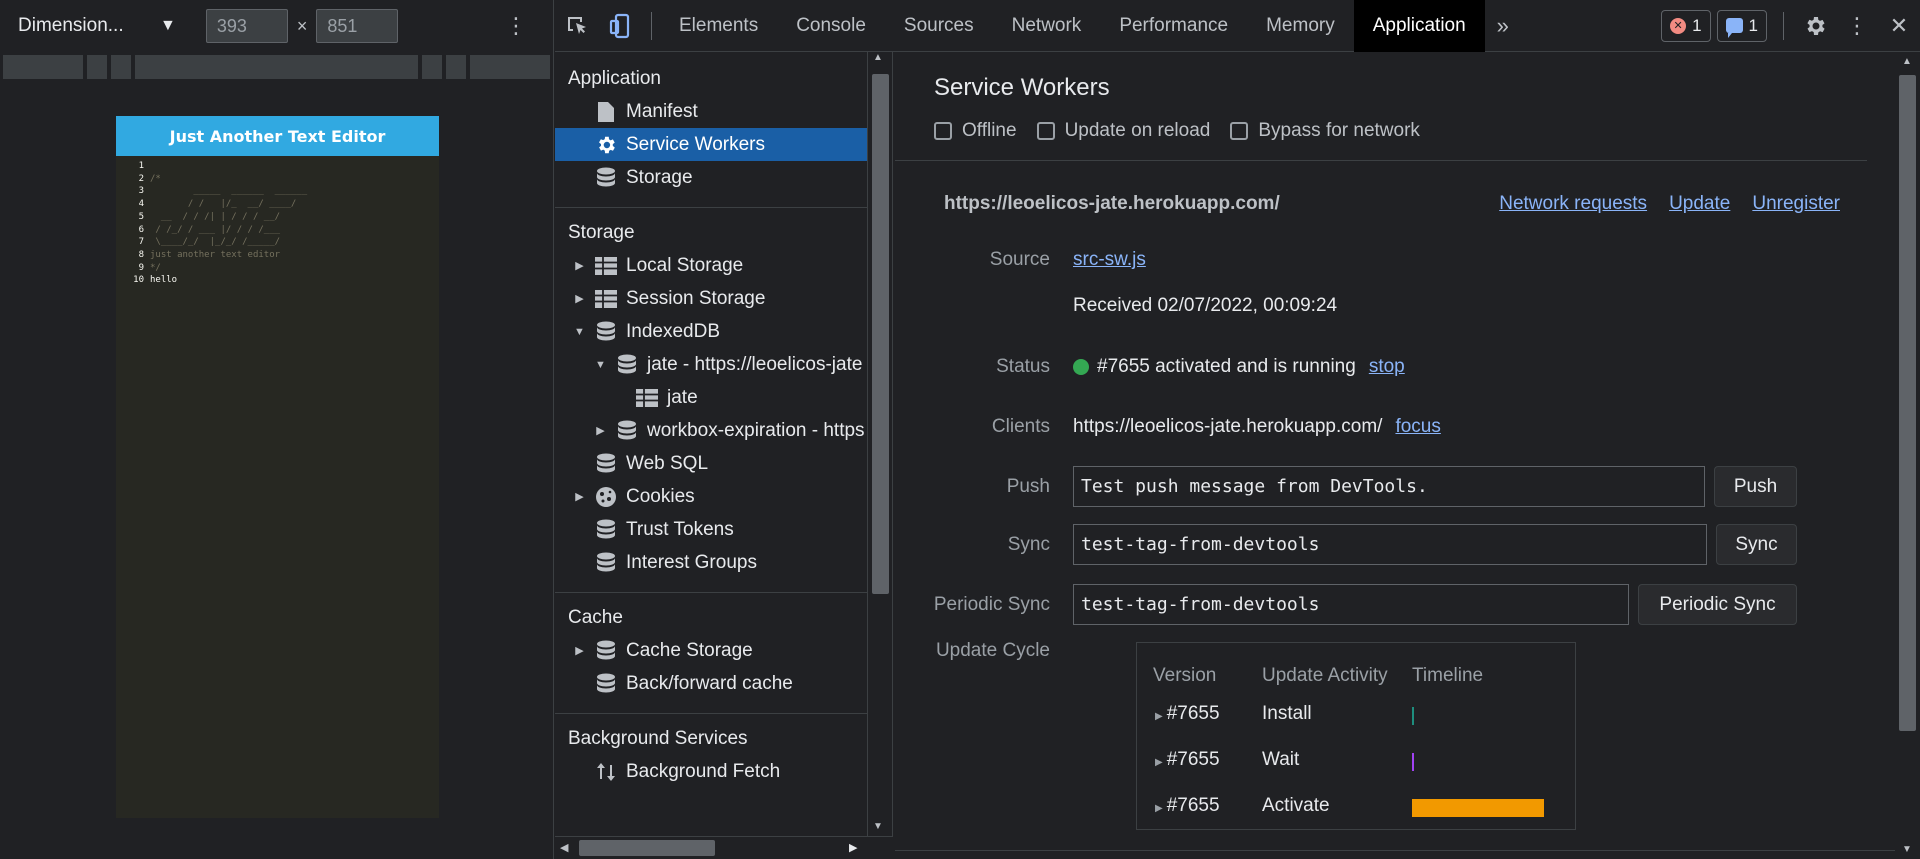  Describe the element at coordinates (1573, 204) in the screenshot. I see `network-requests-link: Network requests` at that location.